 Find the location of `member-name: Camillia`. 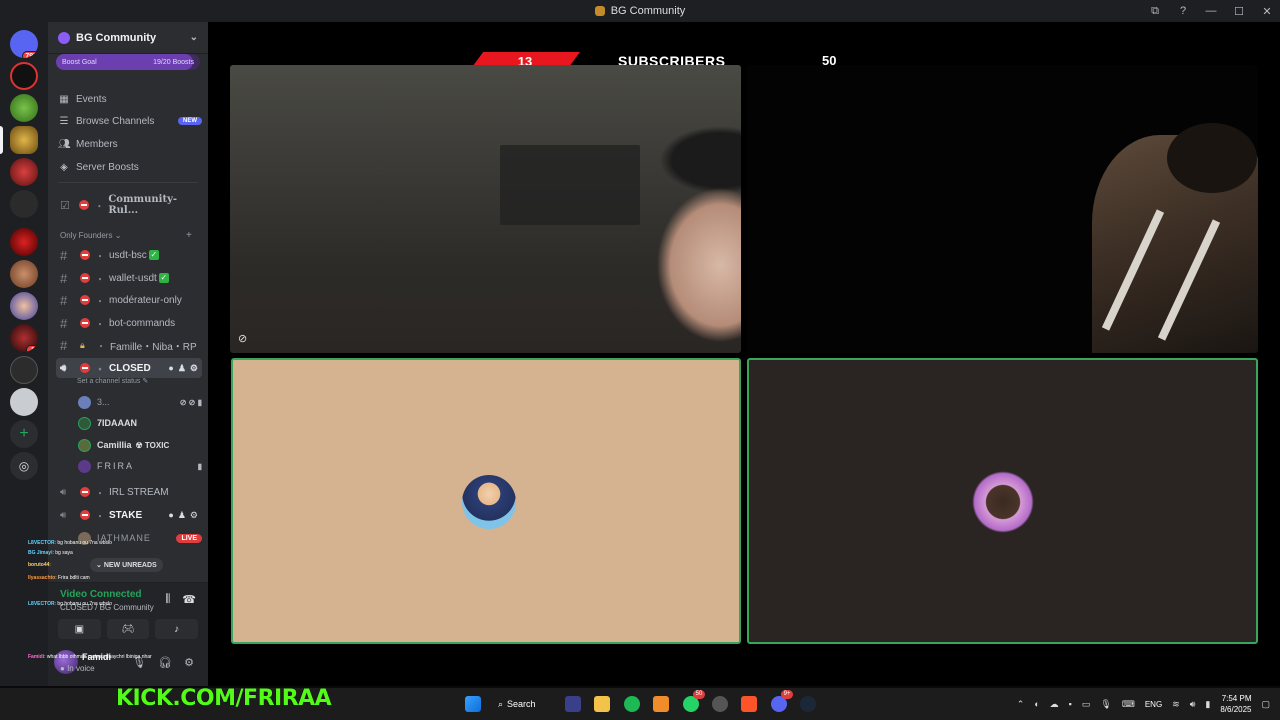

member-name: Camillia is located at coordinates (114, 445).